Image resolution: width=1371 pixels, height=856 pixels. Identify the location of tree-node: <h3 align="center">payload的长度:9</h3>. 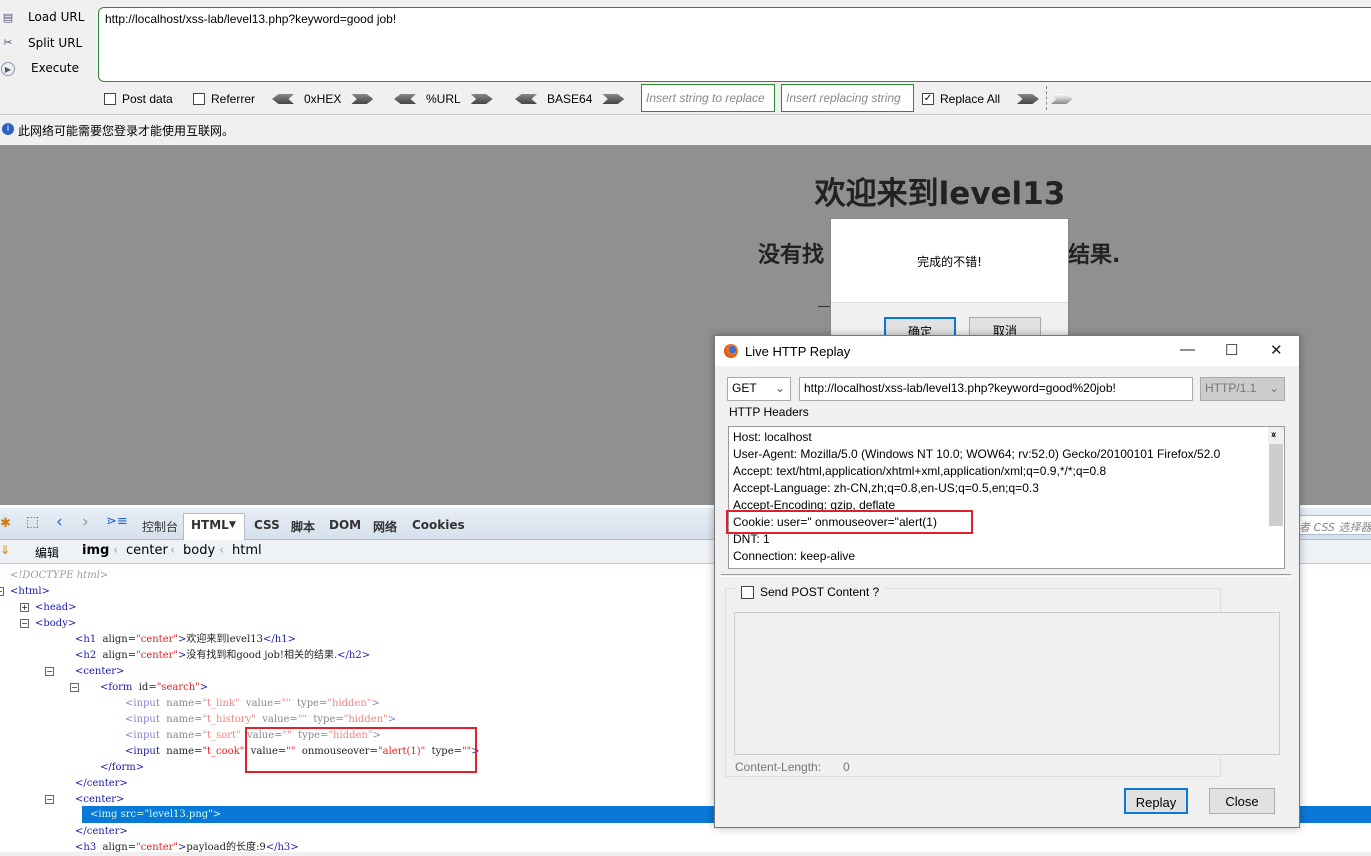
(187, 848).